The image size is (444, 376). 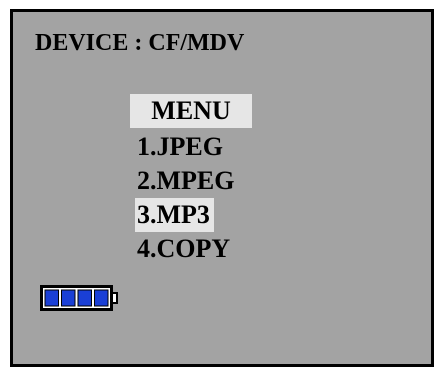 I want to click on menu-item-label-selected: 3.MP3, so click(x=174, y=215).